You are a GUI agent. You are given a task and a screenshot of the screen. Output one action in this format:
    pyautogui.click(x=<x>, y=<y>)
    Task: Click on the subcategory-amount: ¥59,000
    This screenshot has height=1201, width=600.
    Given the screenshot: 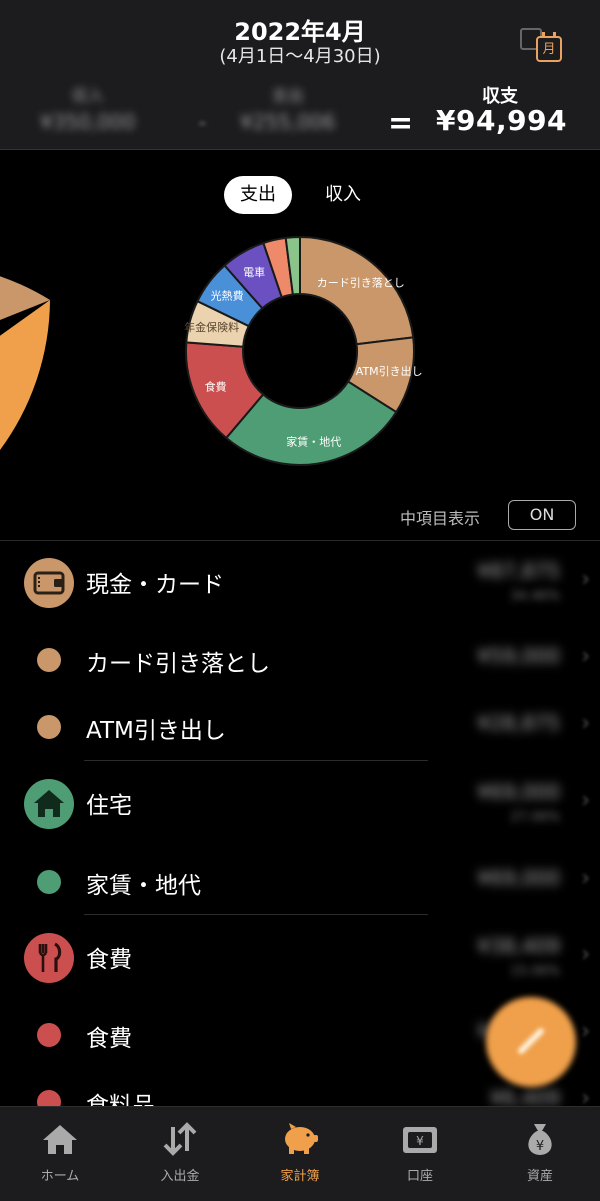 What is the action you would take?
    pyautogui.click(x=518, y=656)
    